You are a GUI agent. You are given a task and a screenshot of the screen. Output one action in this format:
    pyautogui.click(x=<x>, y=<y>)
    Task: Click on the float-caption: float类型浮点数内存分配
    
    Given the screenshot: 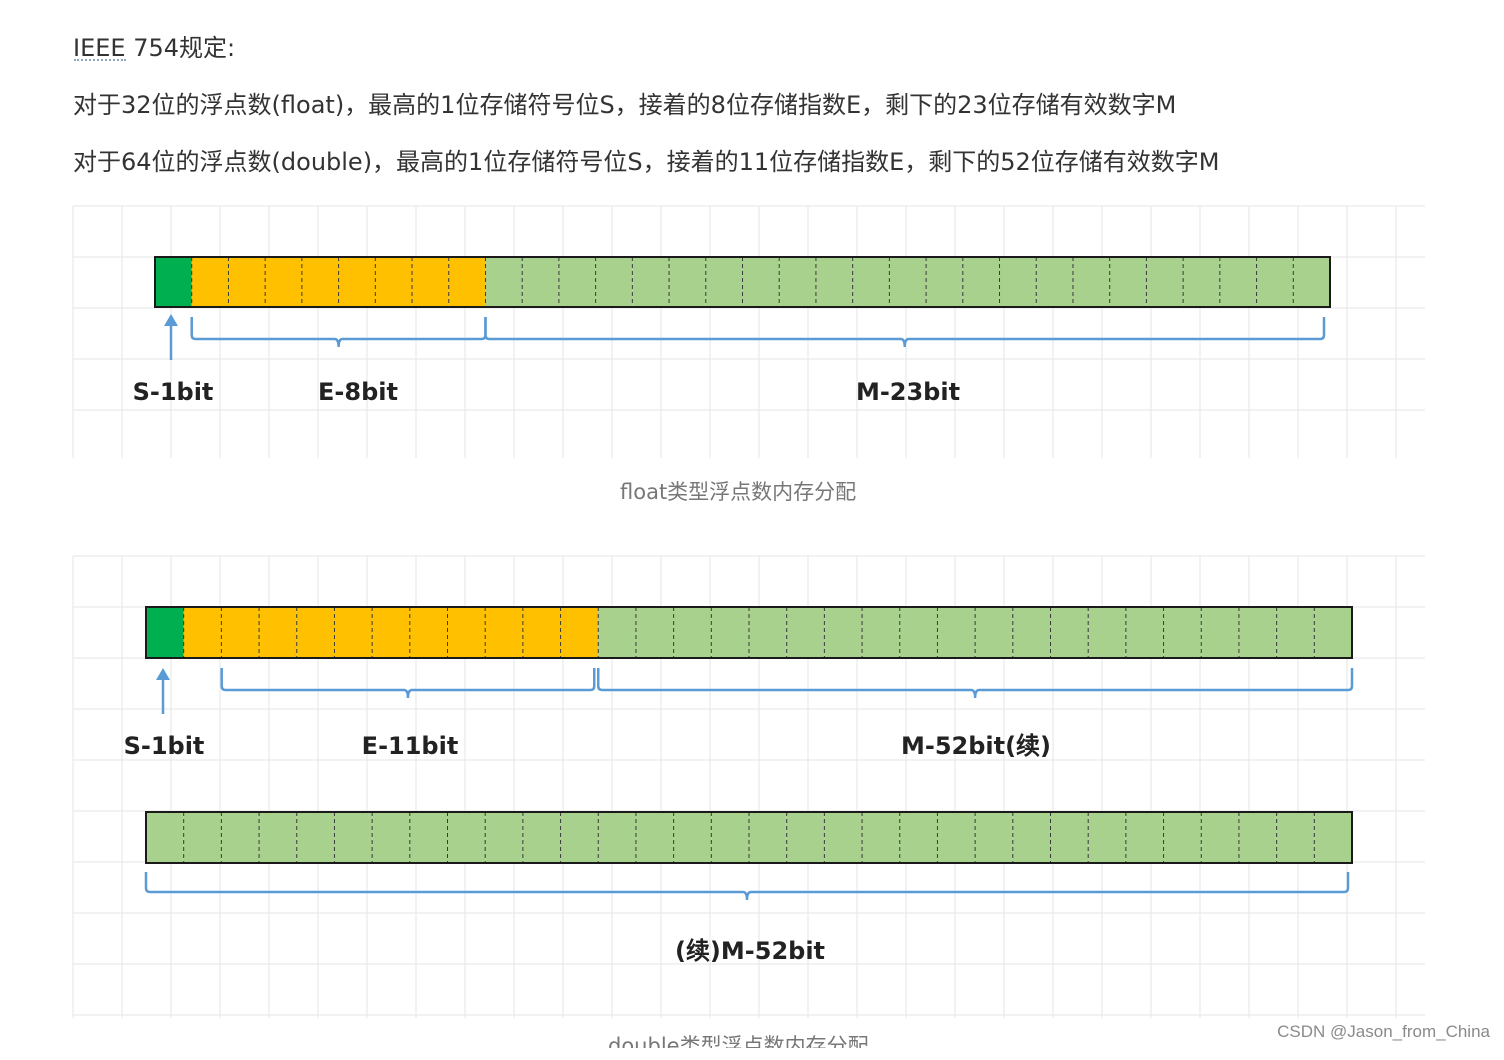 What is the action you would take?
    pyautogui.click(x=738, y=492)
    